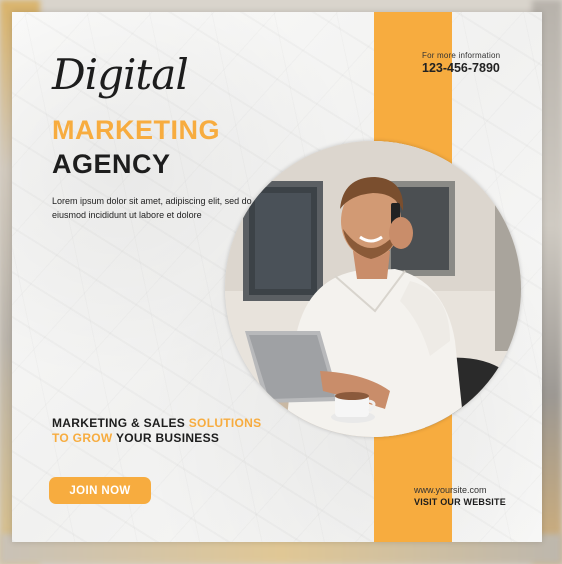 The width and height of the screenshot is (562, 564). What do you see at coordinates (120, 74) in the screenshot?
I see `title-digital: Digital` at bounding box center [120, 74].